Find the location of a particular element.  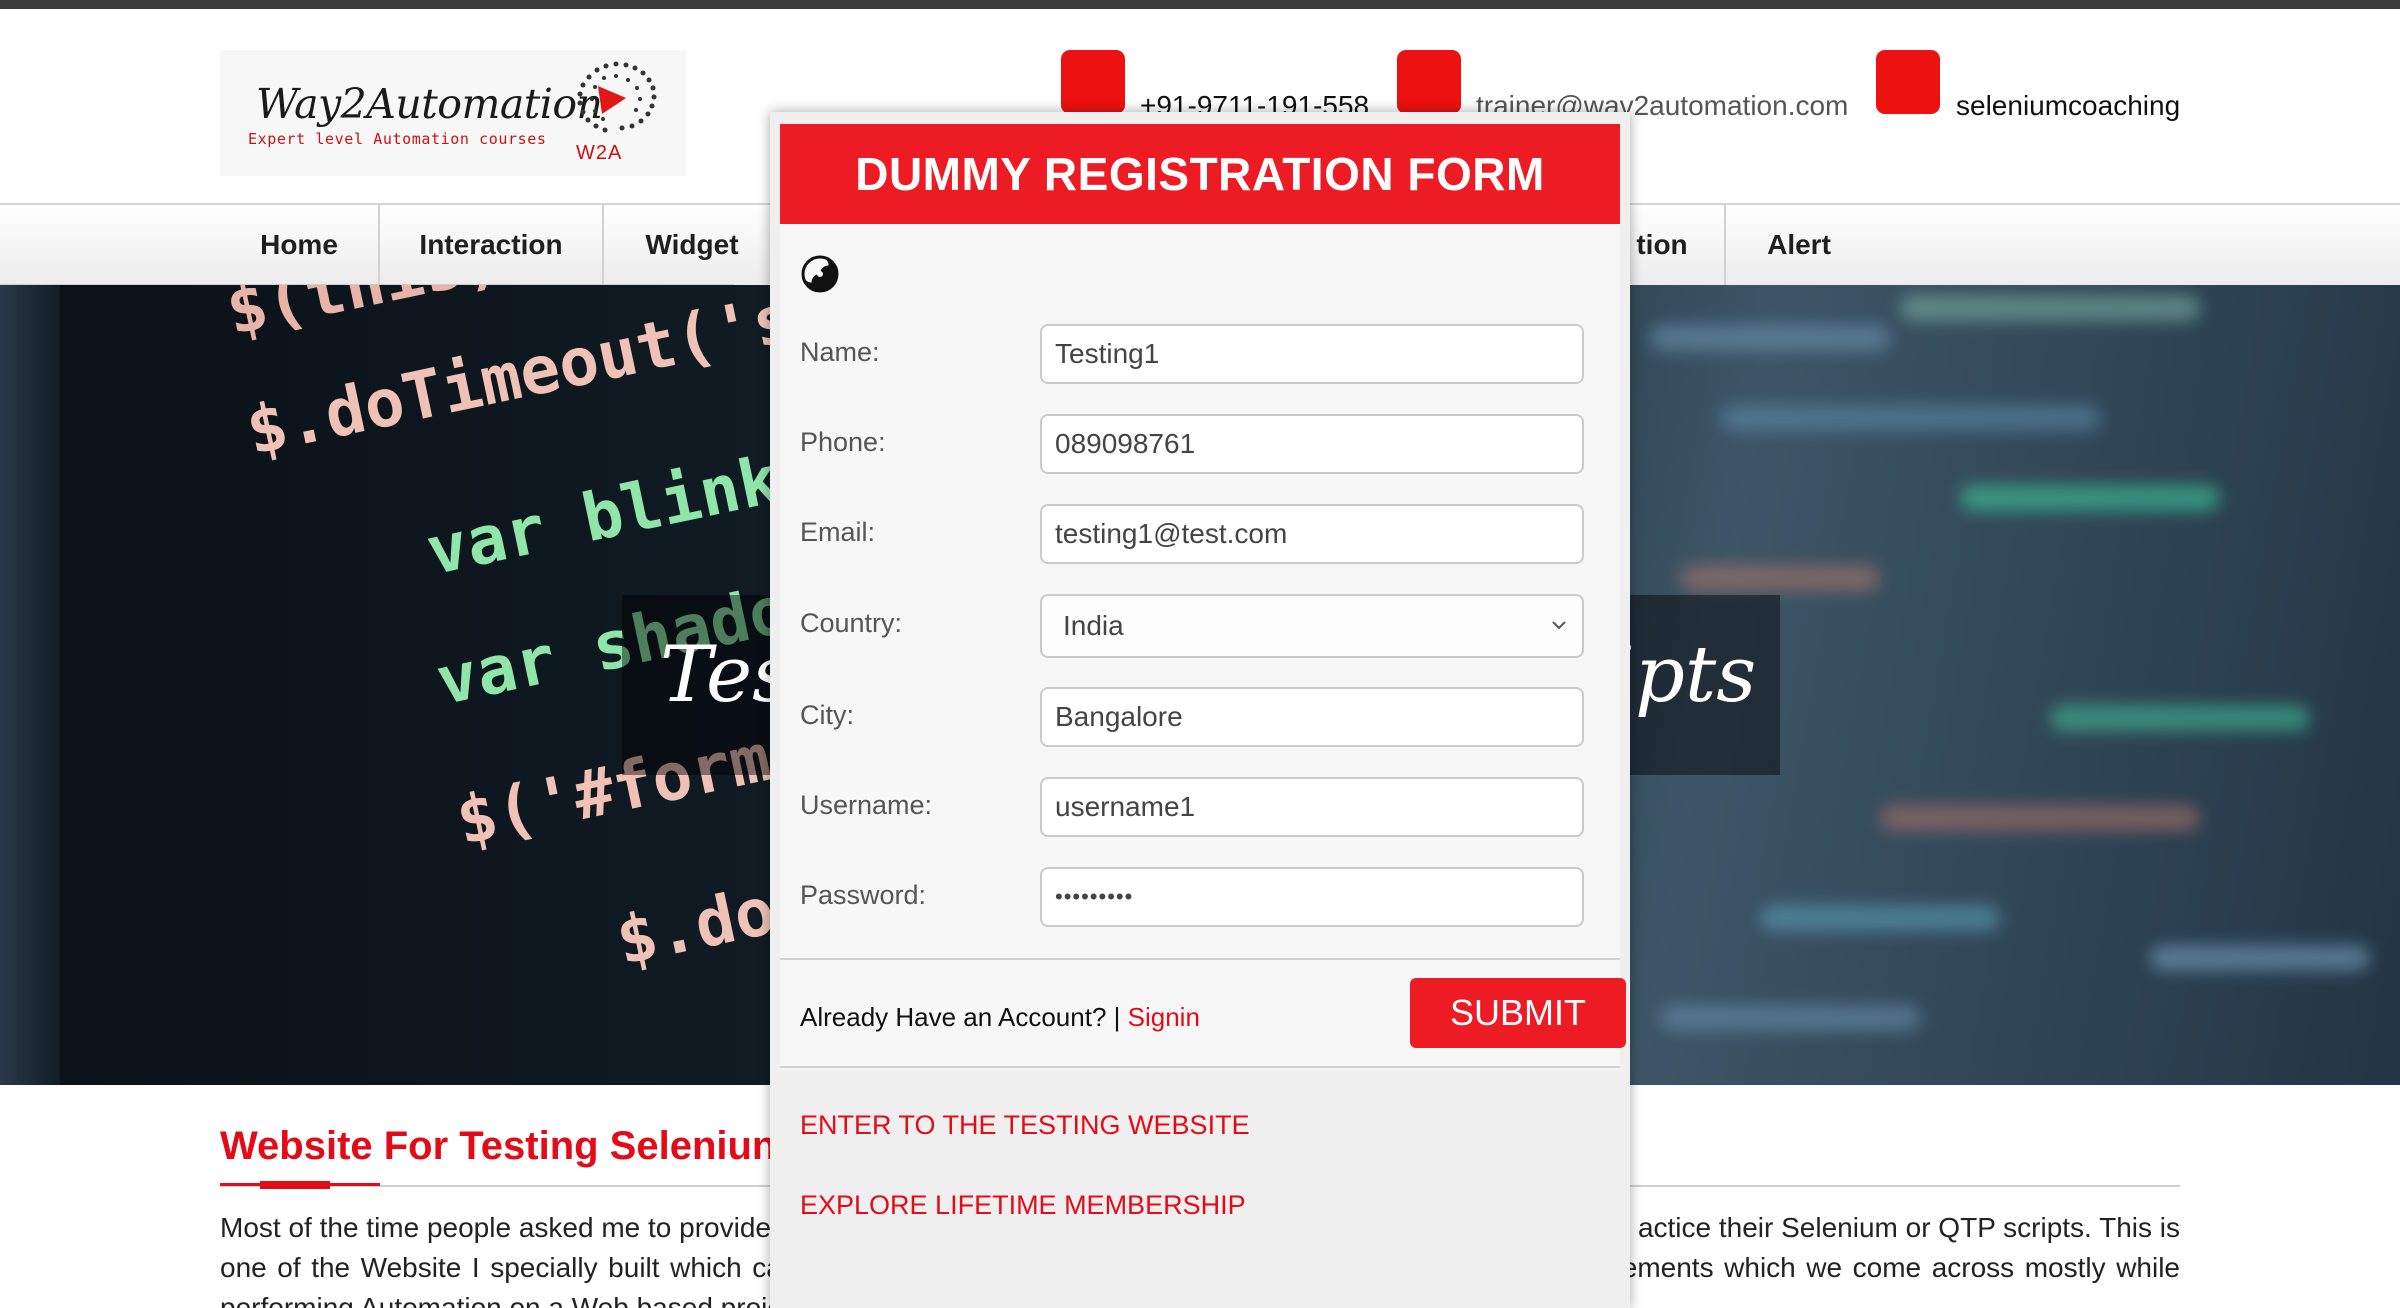

name-label: Name: is located at coordinates (840, 352).